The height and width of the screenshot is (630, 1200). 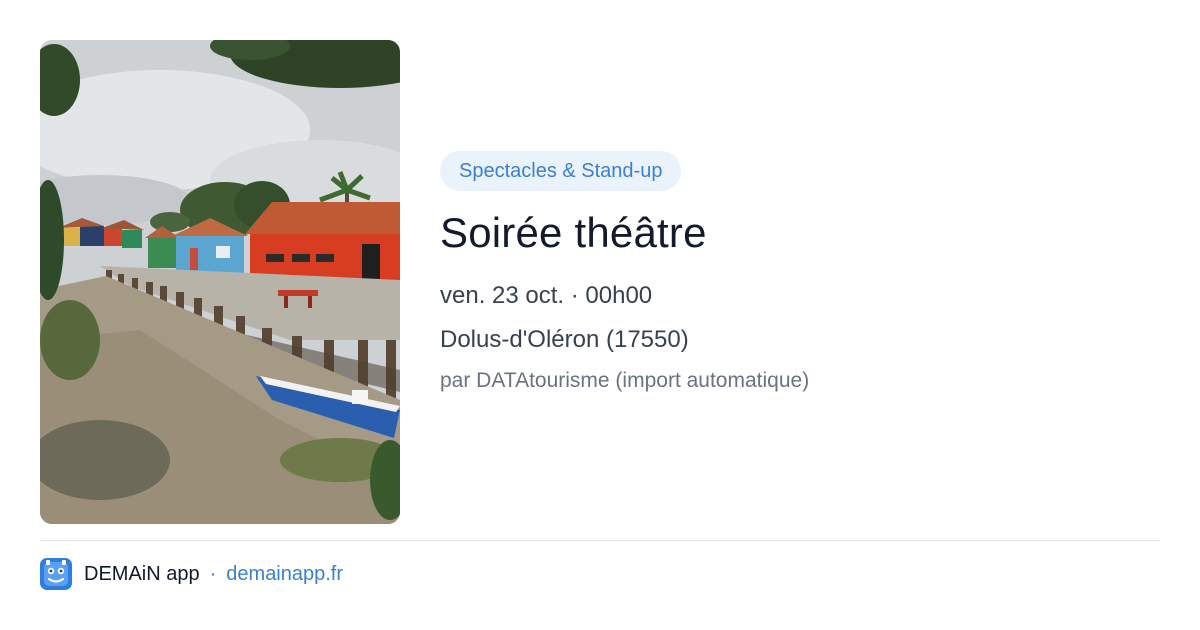 What do you see at coordinates (546, 295) in the screenshot?
I see `event-datetime: ven. 23 oct. · 00h00` at bounding box center [546, 295].